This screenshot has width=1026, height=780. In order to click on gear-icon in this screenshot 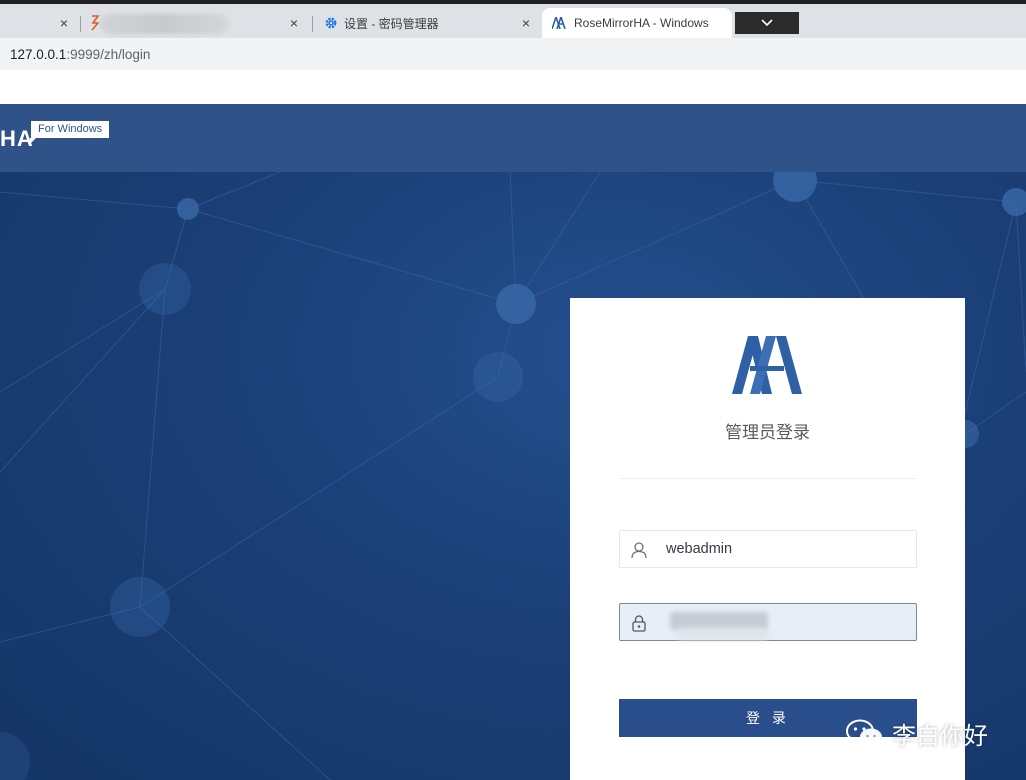, I will do `click(331, 23)`.